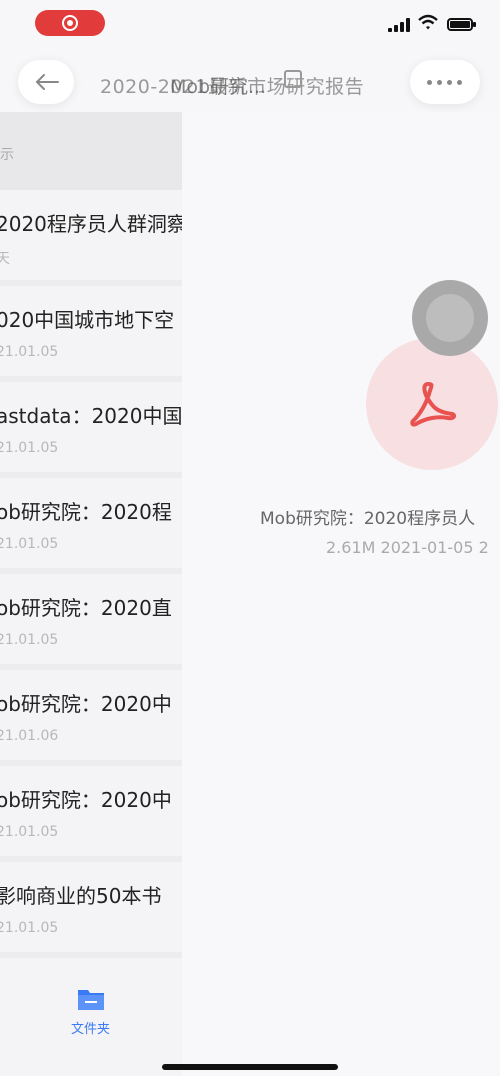 This screenshot has width=500, height=1076. Describe the element at coordinates (91, 238) in the screenshot. I see `list-item: 2020程序员人群洞察 天` at that location.